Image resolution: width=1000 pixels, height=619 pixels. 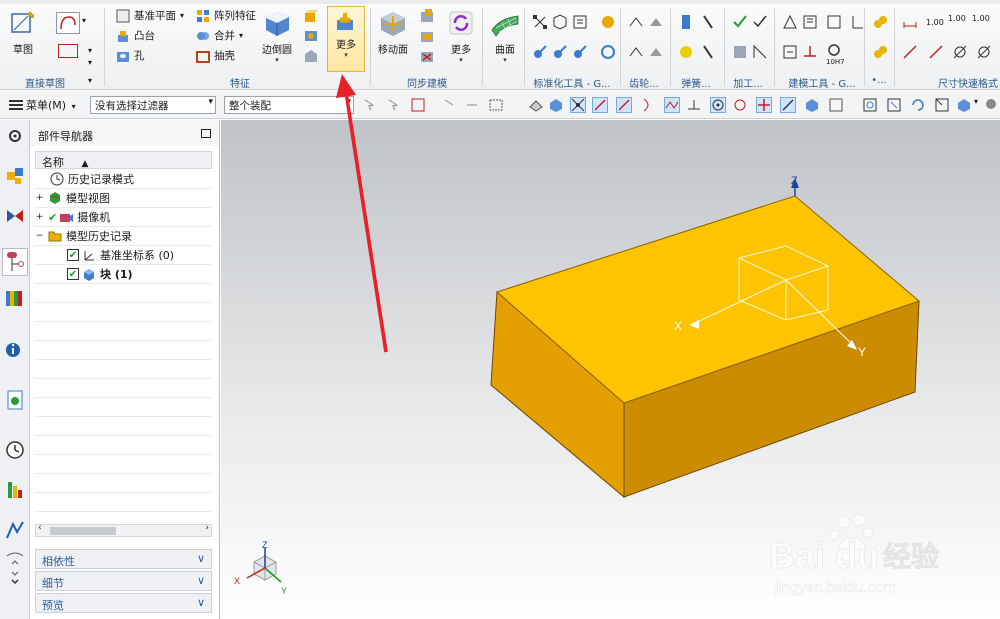 What do you see at coordinates (90, 24) in the screenshot?
I see `sketch-curve-dropdown: ▾` at bounding box center [90, 24].